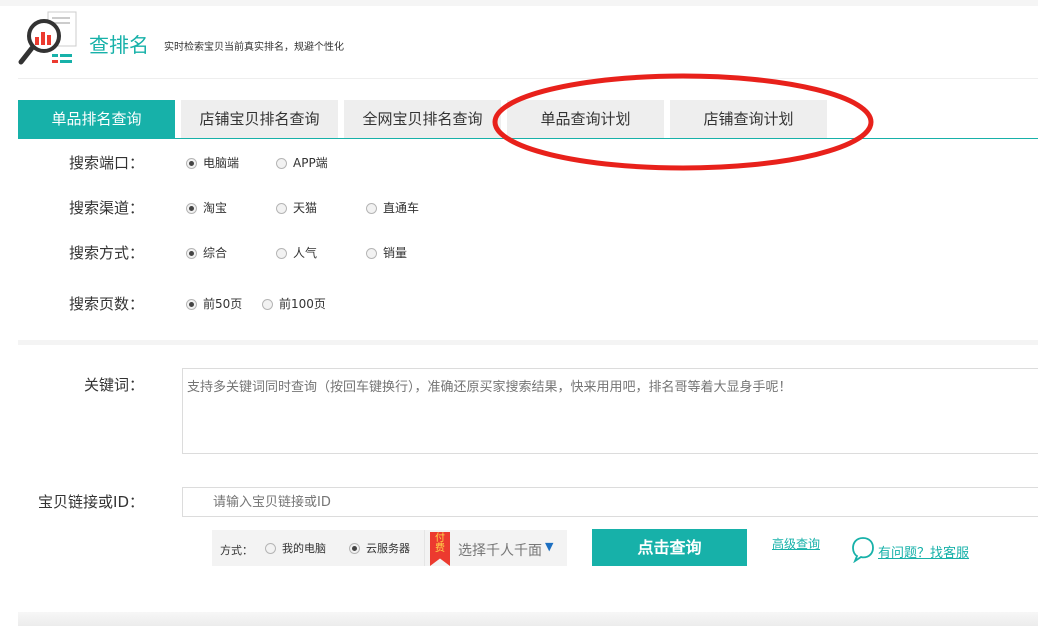 Image resolution: width=1038 pixels, height=626 pixels. I want to click on search-channel-label: 搜索渠道：, so click(106, 208).